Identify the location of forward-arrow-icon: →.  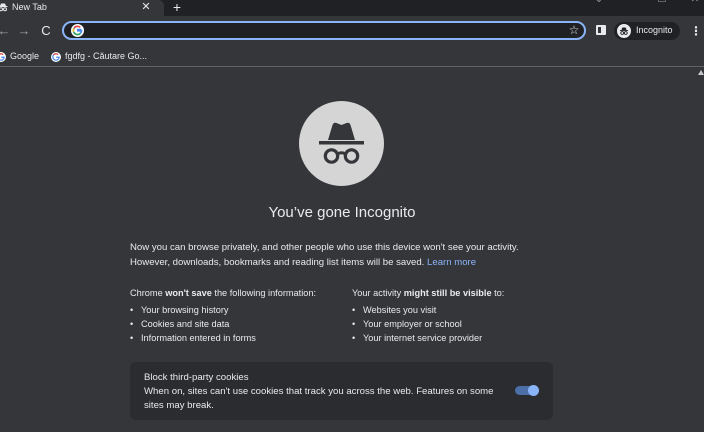
(24, 31).